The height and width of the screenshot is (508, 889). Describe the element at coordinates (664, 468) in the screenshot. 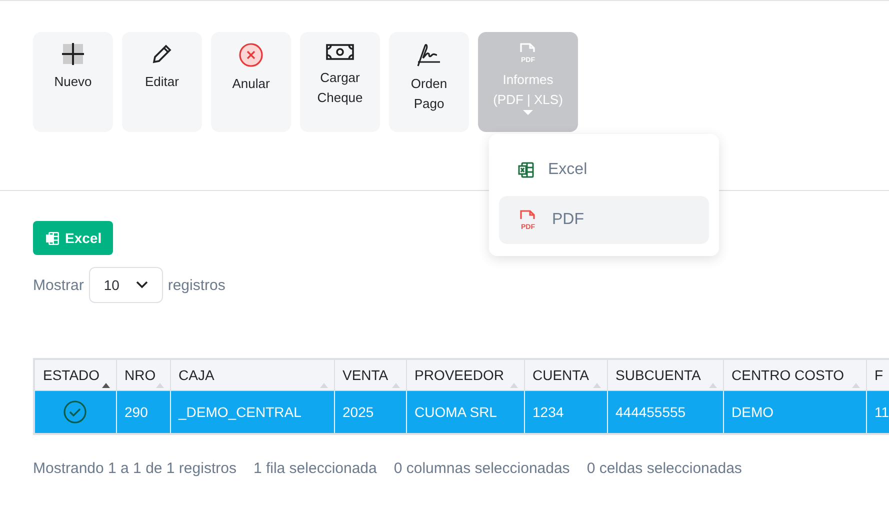

I see `table-info-text: 0 celdas seleccionadas` at that location.